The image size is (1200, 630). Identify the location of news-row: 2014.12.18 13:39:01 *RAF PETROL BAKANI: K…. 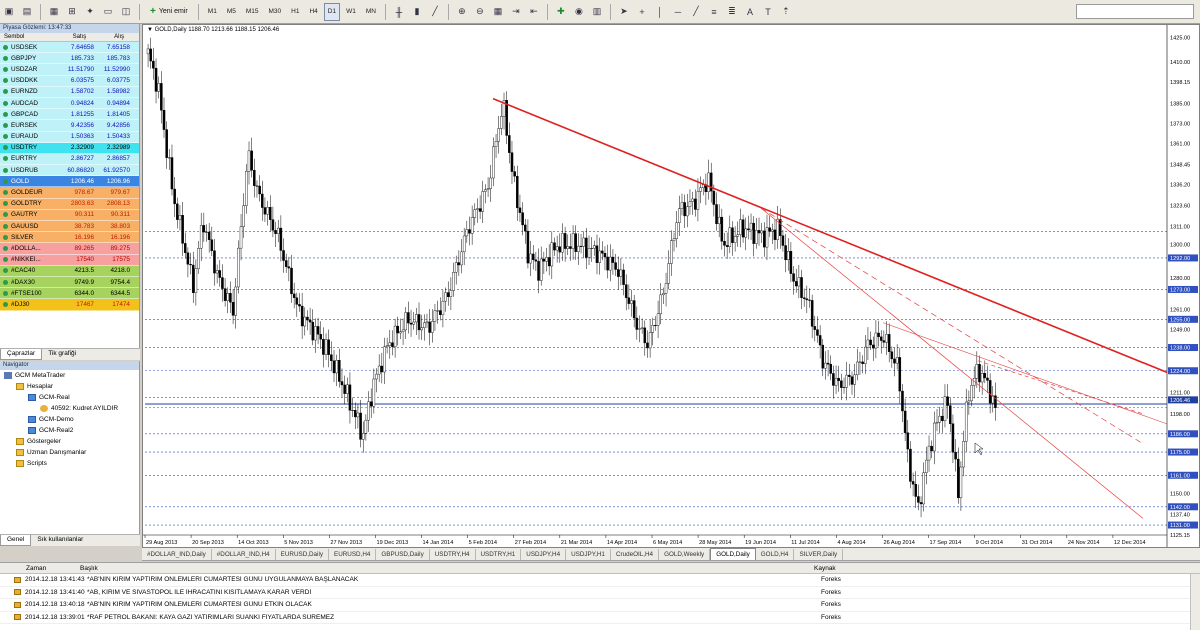
(600, 618).